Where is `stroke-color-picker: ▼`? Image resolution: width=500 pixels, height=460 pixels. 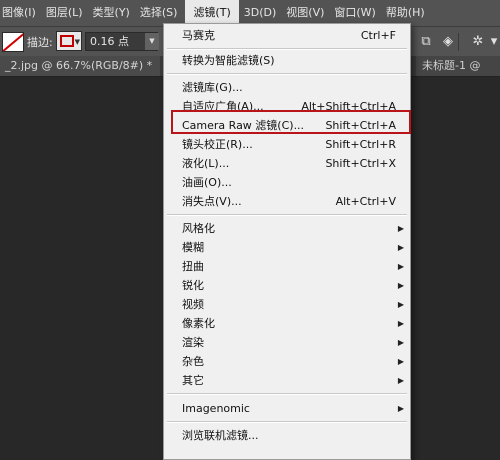 stroke-color-picker: ▼ is located at coordinates (69, 41).